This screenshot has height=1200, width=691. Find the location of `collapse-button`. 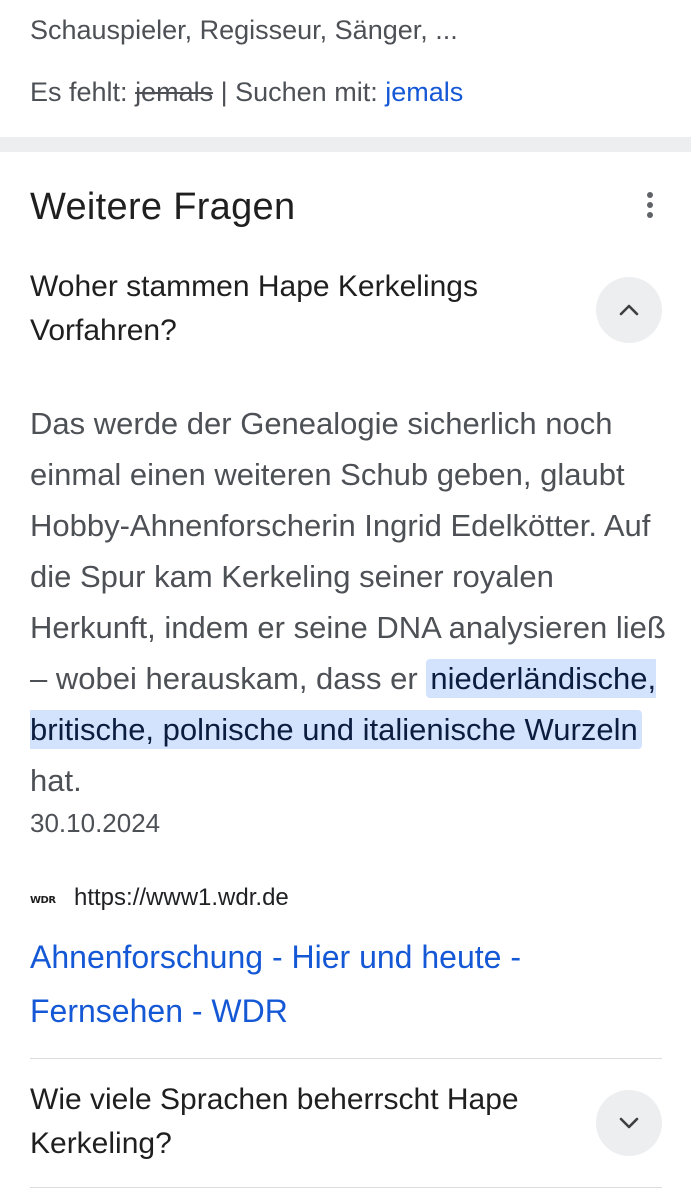

collapse-button is located at coordinates (629, 310).